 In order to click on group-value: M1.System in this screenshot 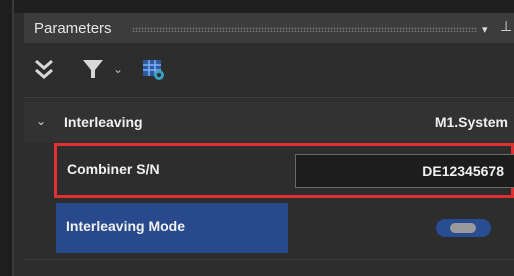, I will do `click(471, 122)`.